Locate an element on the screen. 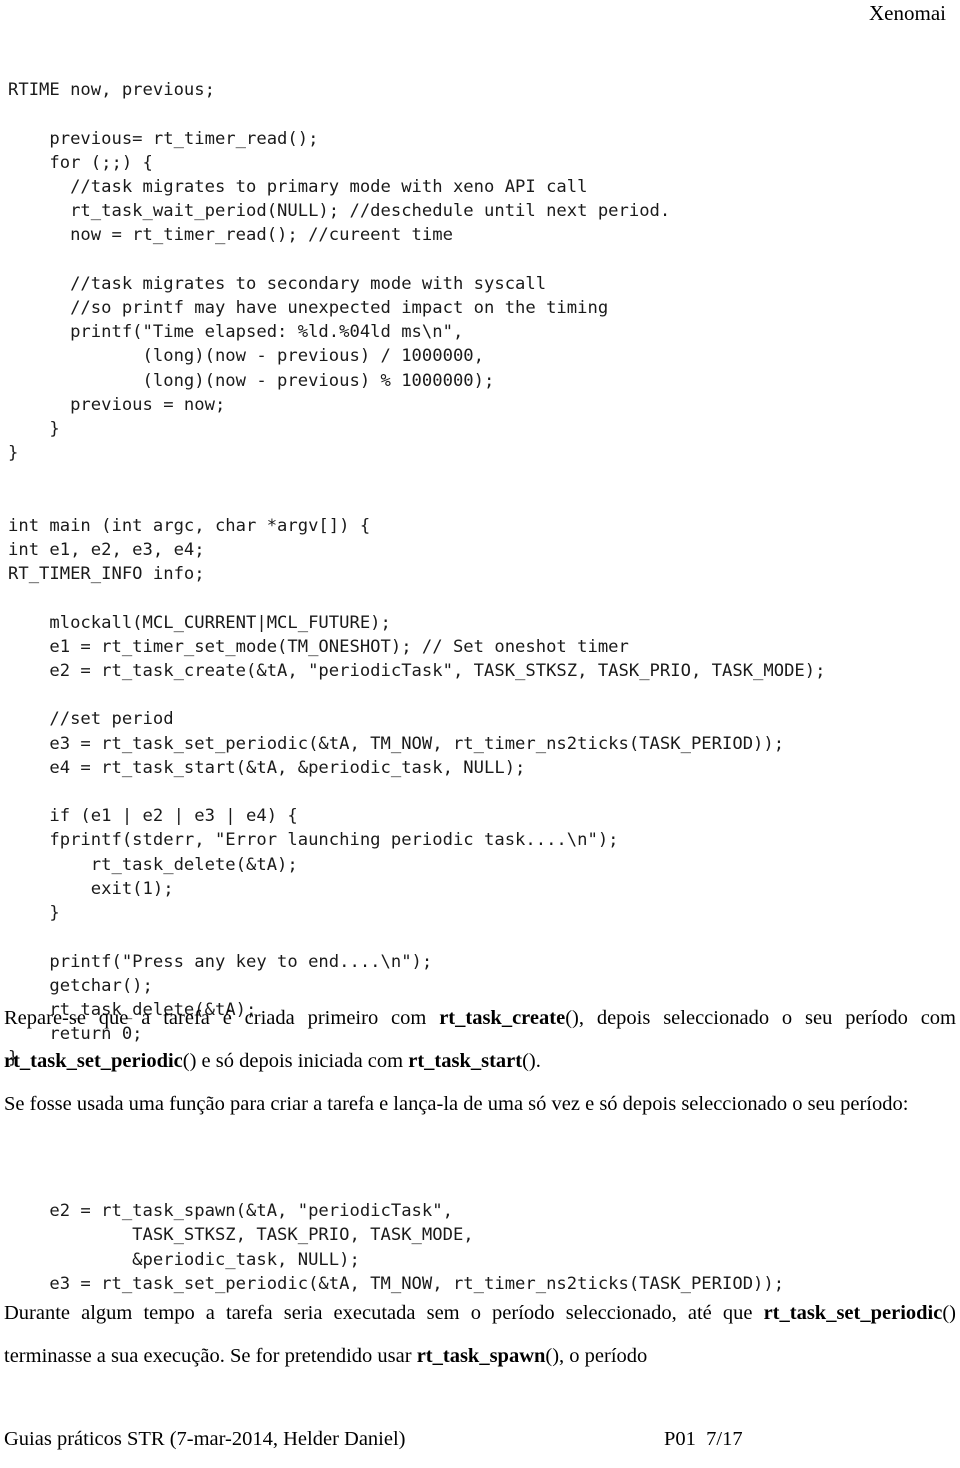 The image size is (960, 1468). para3-bold-rt-task-set-periodic: rt_task_set_periodic is located at coordinates (853, 1313).